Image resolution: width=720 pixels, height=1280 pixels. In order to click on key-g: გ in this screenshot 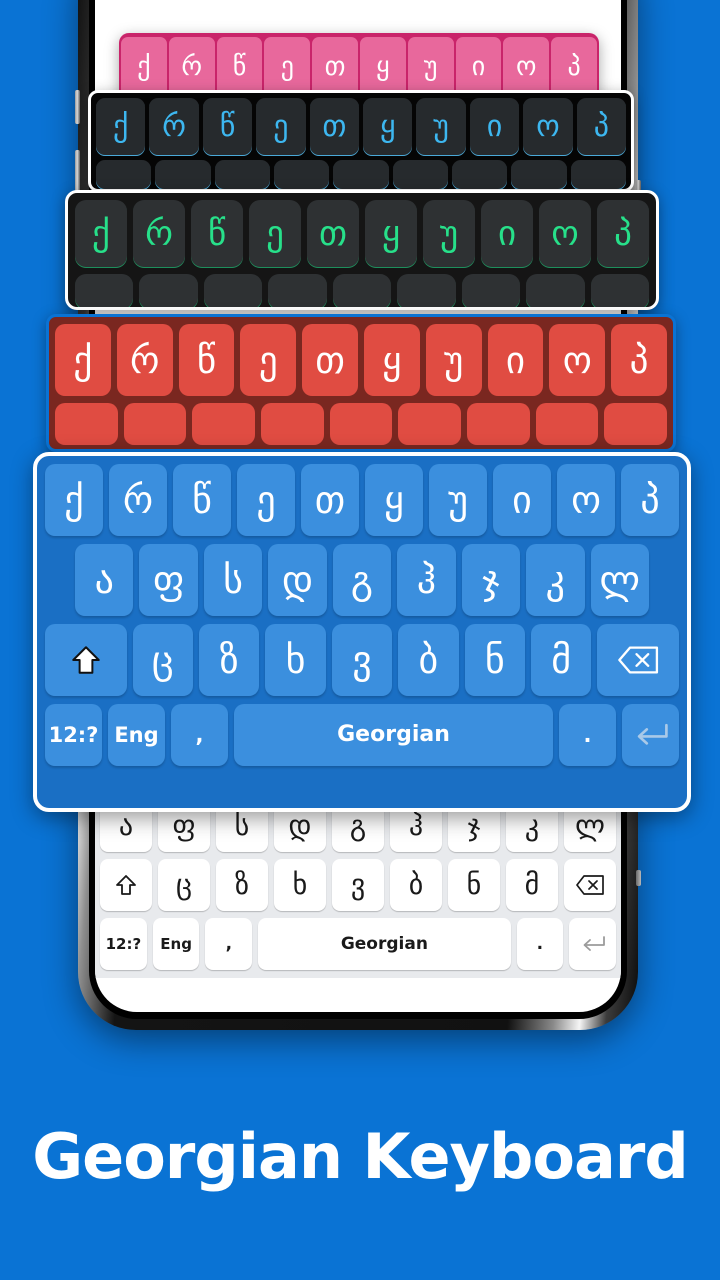, I will do `click(362, 580)`.